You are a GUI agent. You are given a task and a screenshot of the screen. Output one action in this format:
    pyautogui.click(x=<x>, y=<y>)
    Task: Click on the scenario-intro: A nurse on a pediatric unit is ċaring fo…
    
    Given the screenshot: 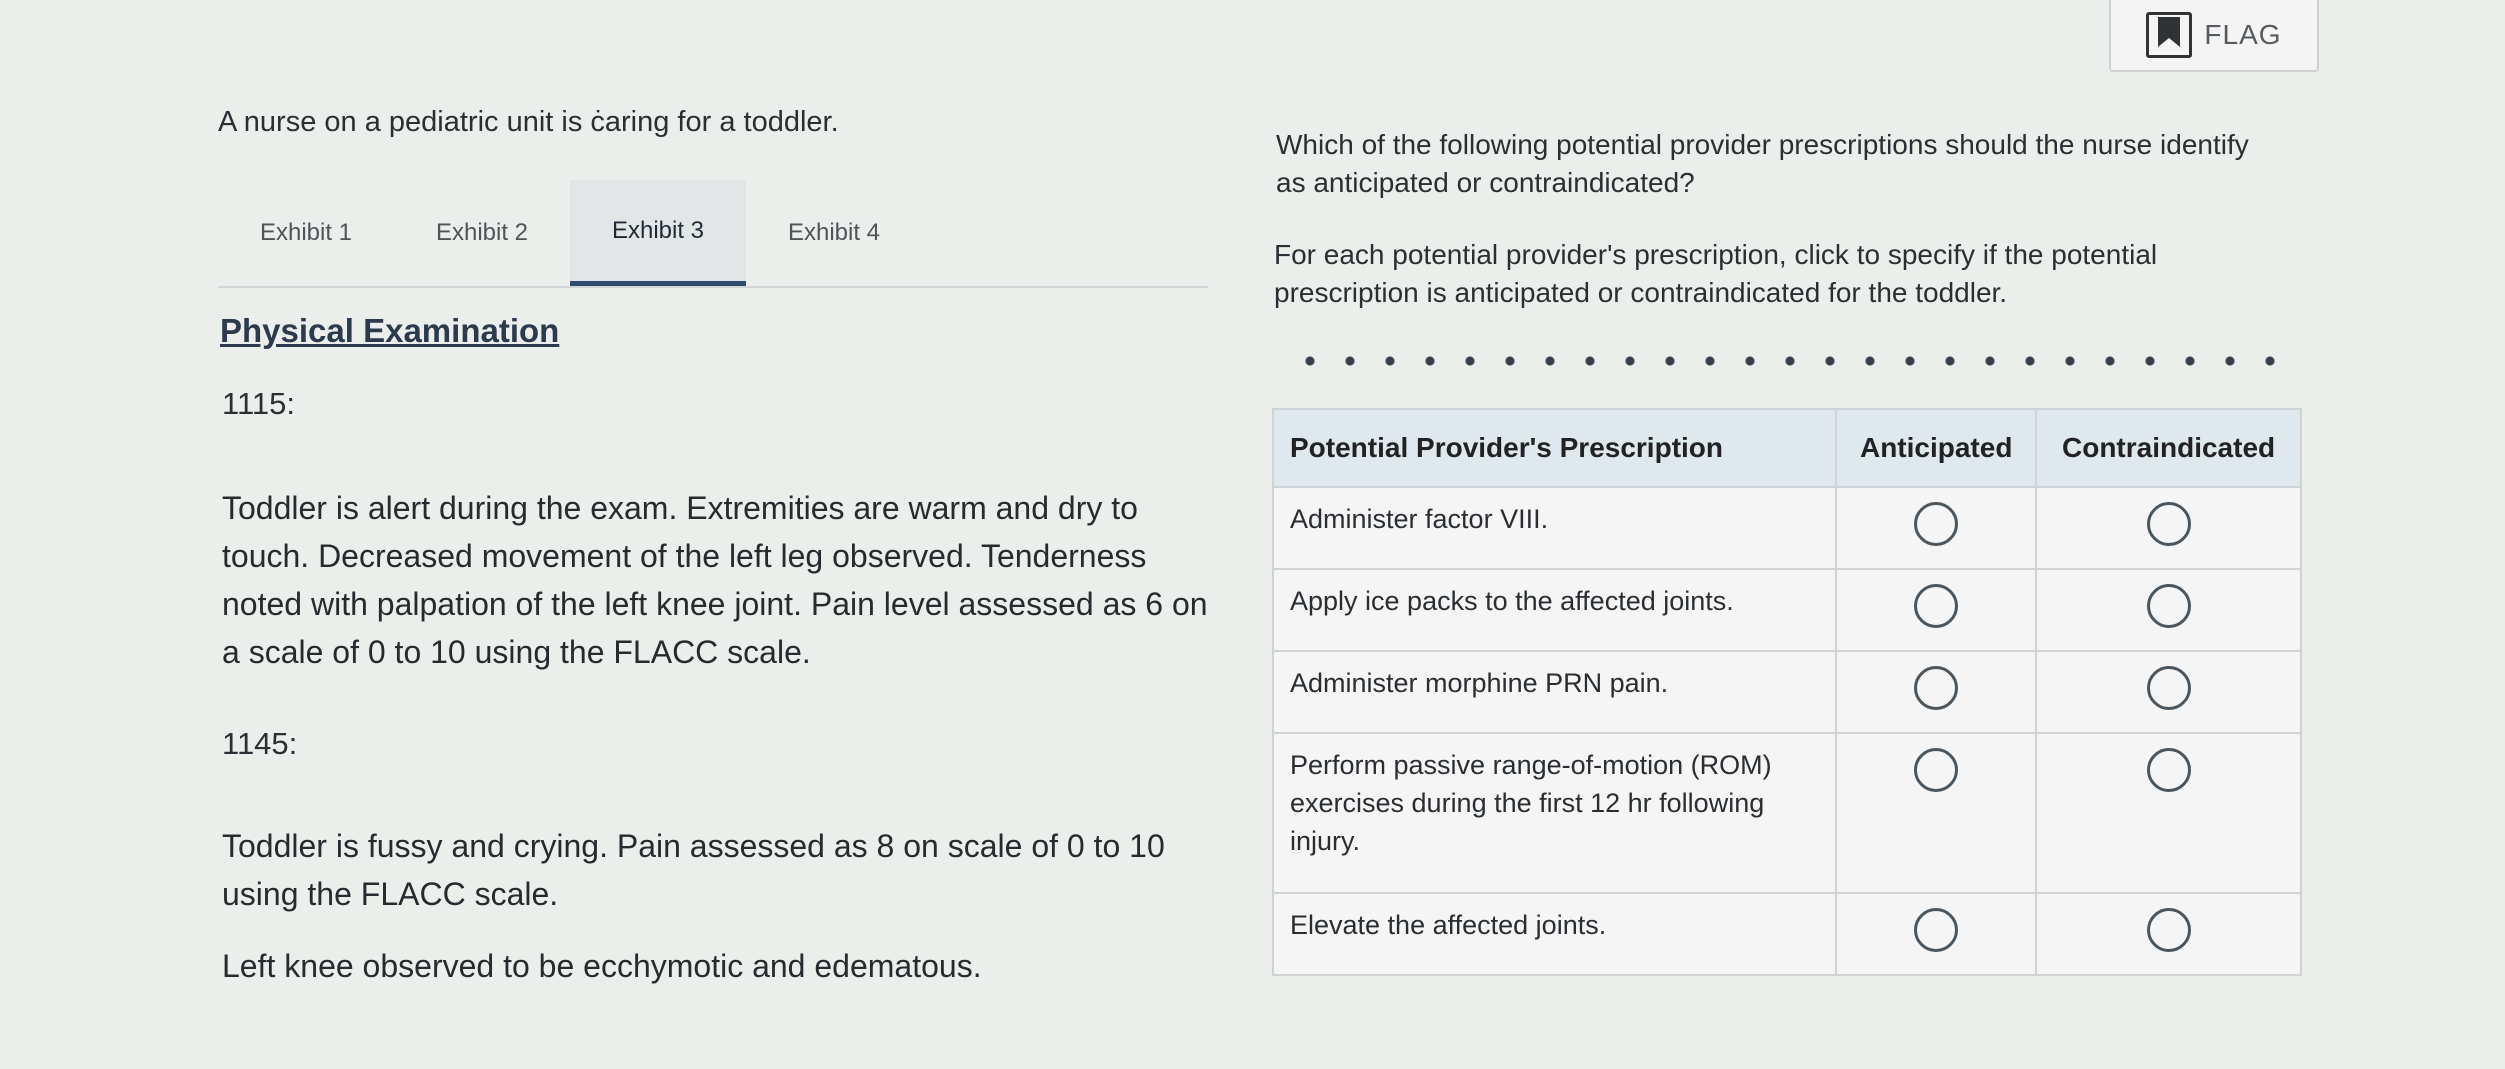 What is the action you would take?
    pyautogui.click(x=528, y=122)
    